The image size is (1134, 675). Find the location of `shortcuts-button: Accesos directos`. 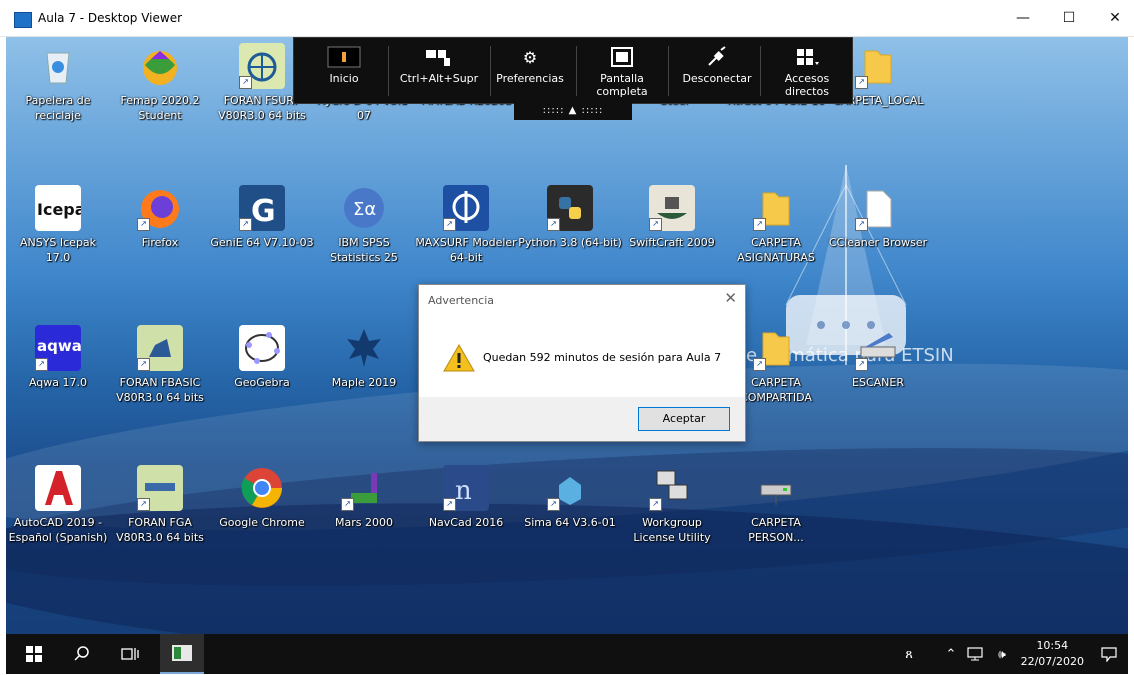

shortcuts-button: Accesos directos is located at coordinates (807, 70).